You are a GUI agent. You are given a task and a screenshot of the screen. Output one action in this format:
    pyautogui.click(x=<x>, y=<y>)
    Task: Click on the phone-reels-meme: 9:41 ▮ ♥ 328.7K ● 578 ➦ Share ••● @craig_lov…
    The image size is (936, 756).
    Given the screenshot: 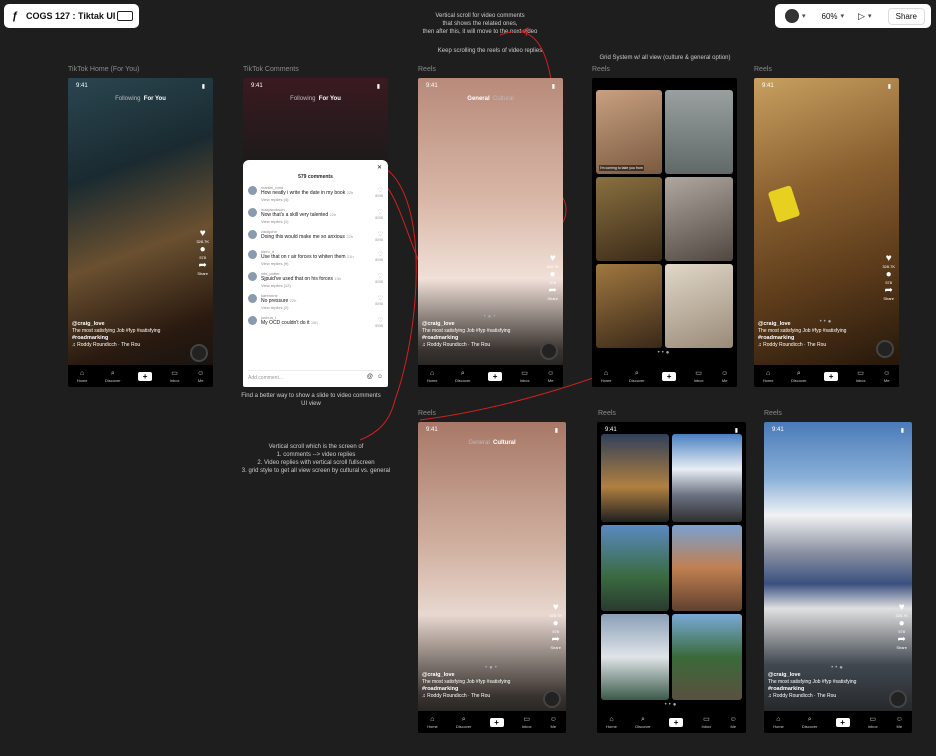 What is the action you would take?
    pyautogui.click(x=826, y=232)
    